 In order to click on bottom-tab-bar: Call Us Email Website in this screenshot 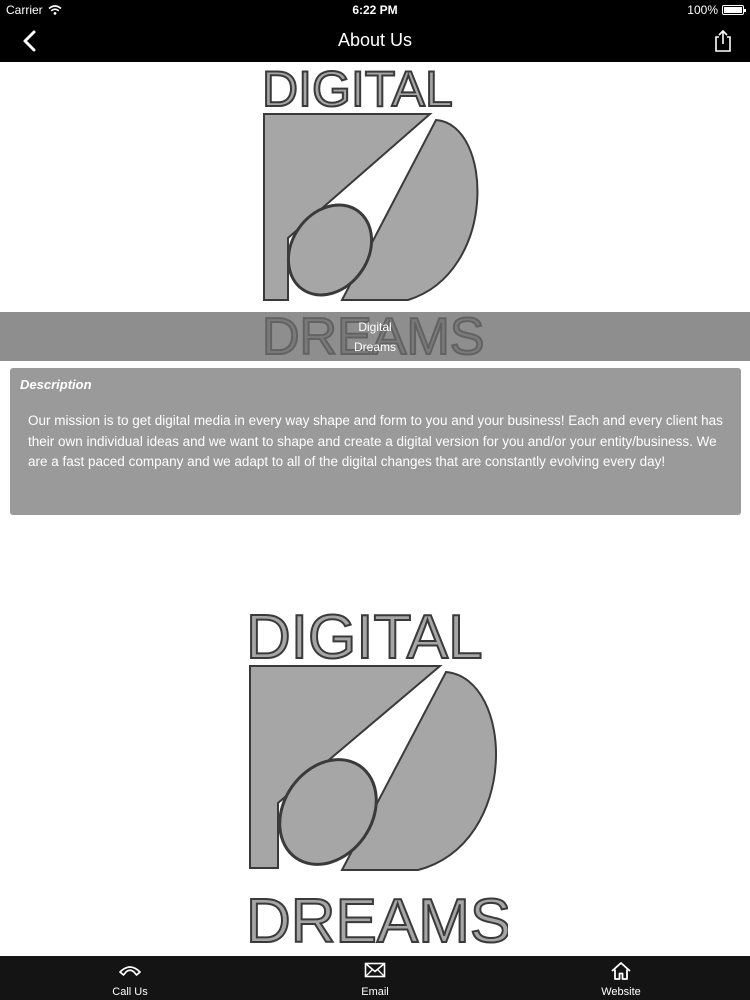, I will do `click(375, 978)`.